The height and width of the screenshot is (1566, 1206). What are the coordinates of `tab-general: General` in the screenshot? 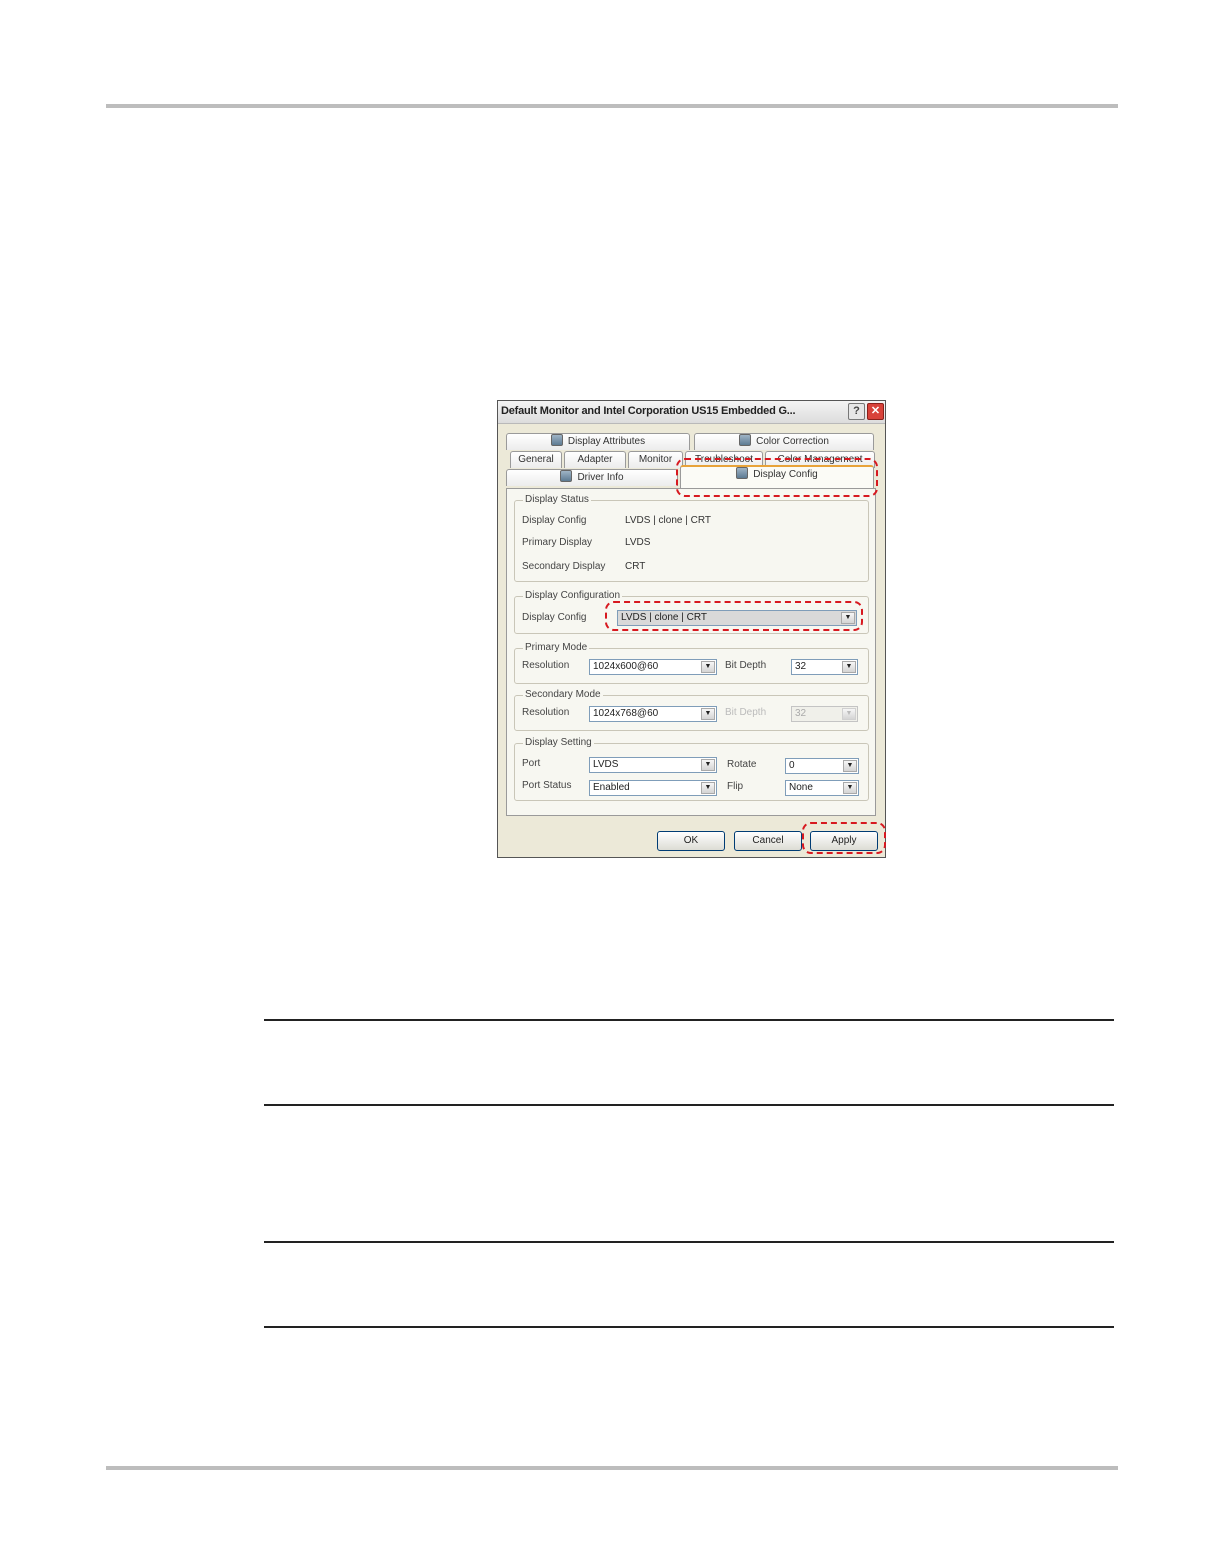 It's located at (536, 459).